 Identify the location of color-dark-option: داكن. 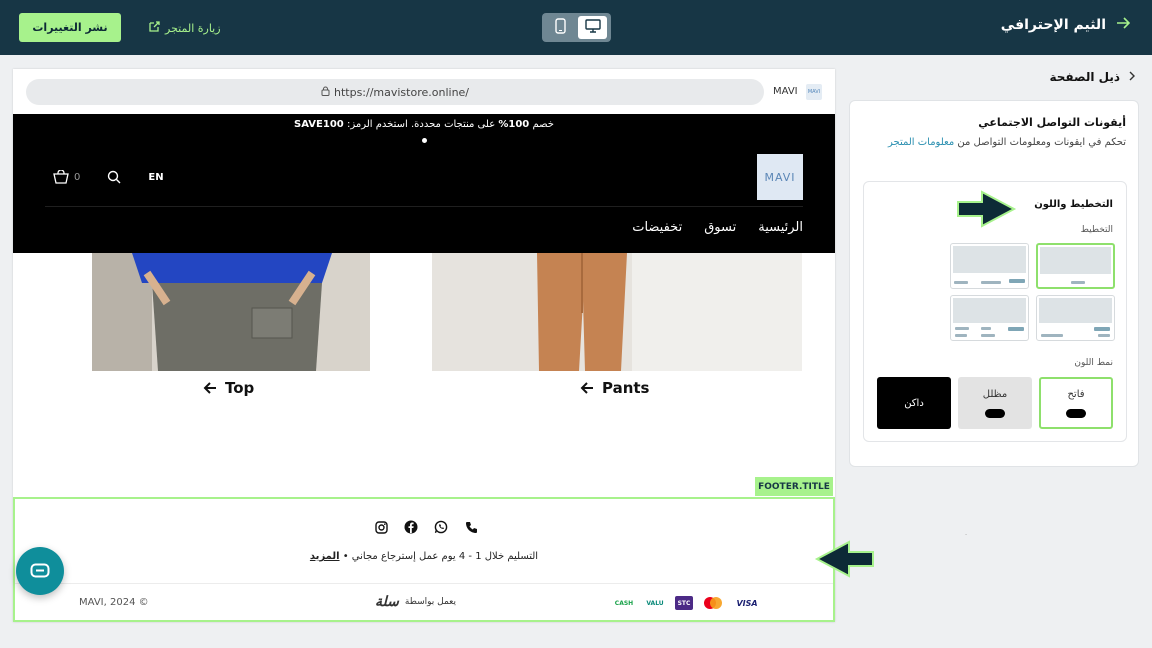
(914, 403).